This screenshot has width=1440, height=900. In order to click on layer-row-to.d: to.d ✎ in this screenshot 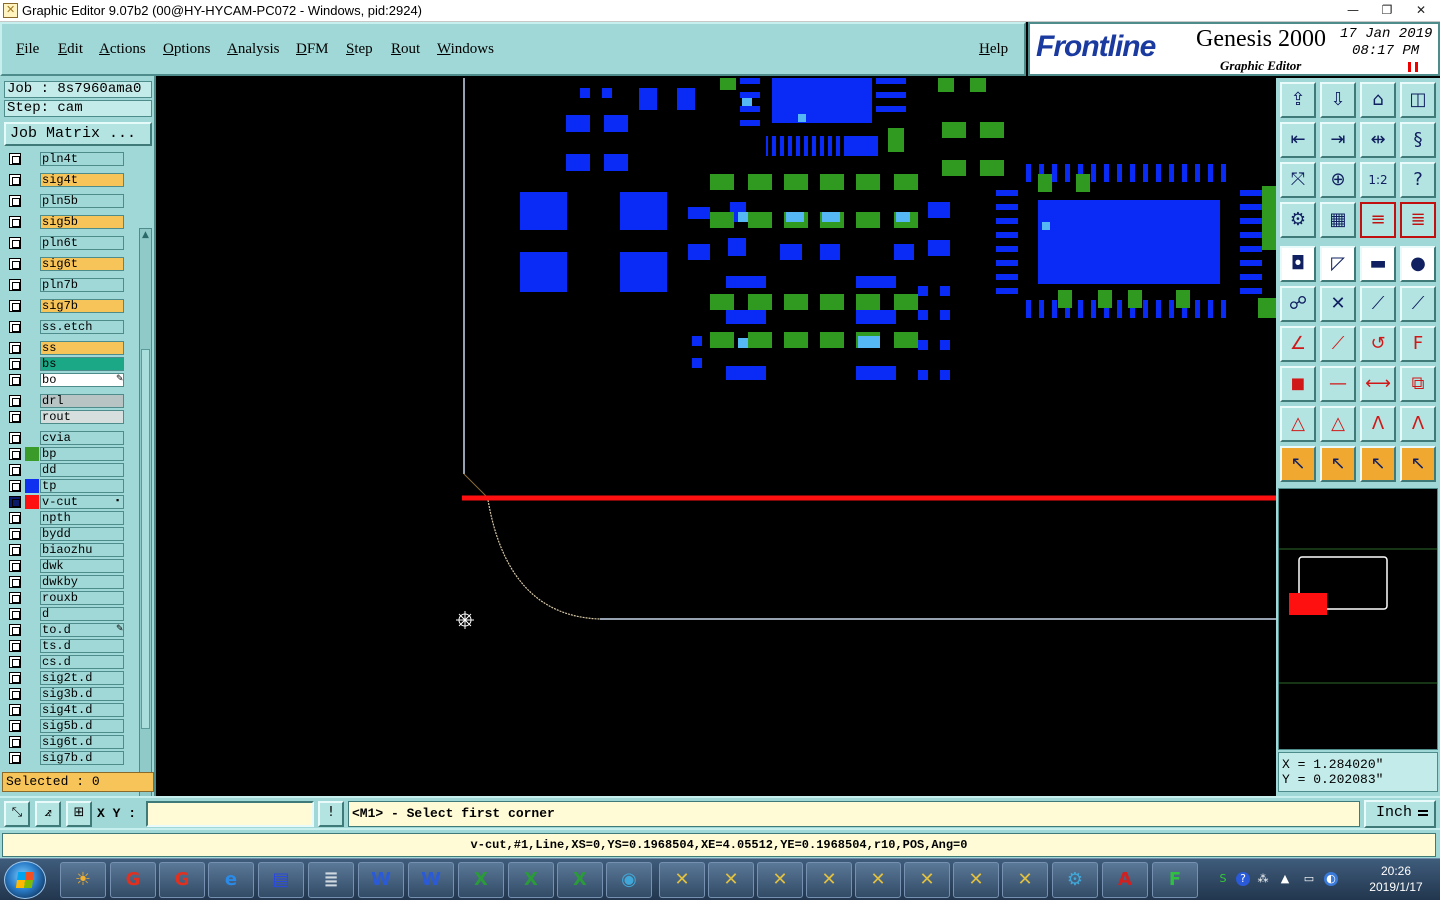, I will do `click(71, 630)`.